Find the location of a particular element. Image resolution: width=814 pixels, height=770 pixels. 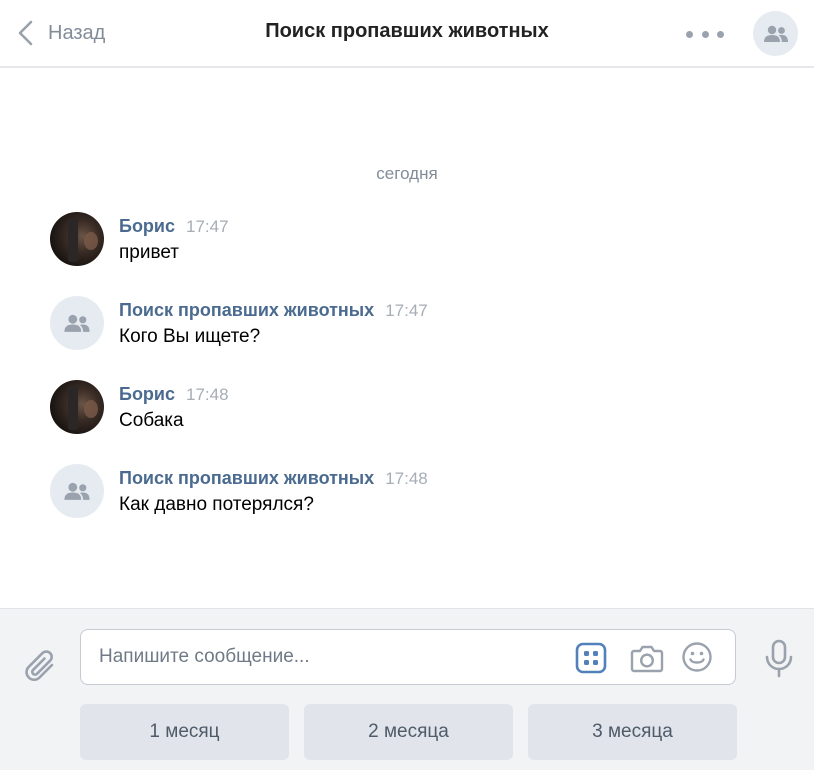

back-label: Назад is located at coordinates (77, 32).